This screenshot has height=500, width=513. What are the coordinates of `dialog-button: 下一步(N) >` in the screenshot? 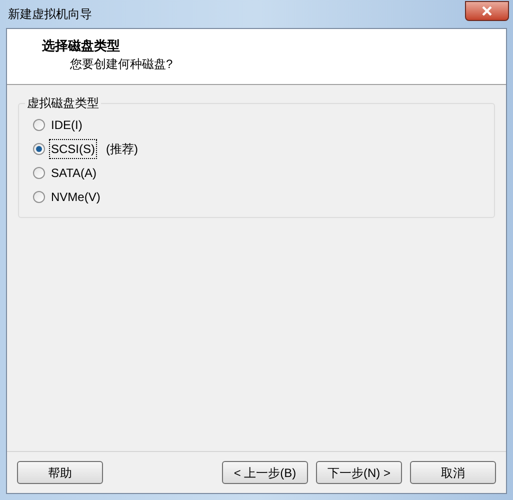 It's located at (359, 472).